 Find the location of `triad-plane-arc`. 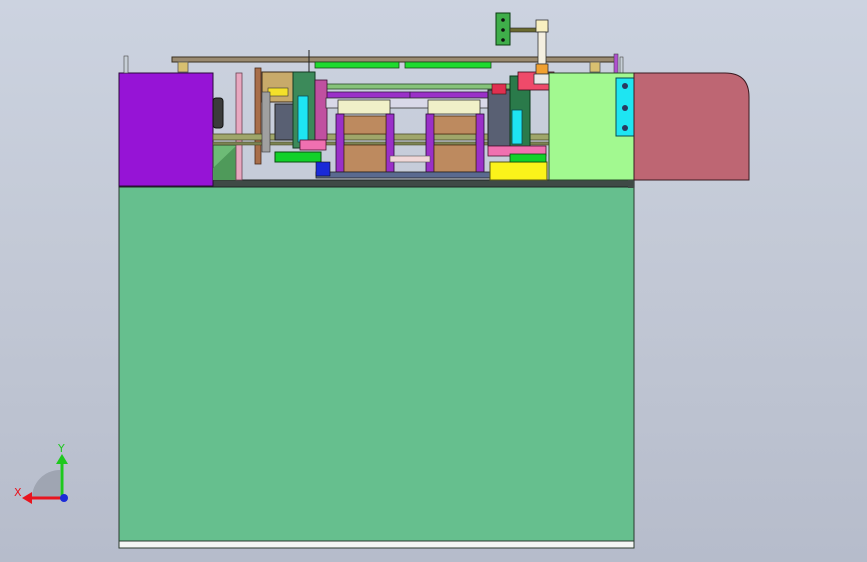

triad-plane-arc is located at coordinates (46, 484).